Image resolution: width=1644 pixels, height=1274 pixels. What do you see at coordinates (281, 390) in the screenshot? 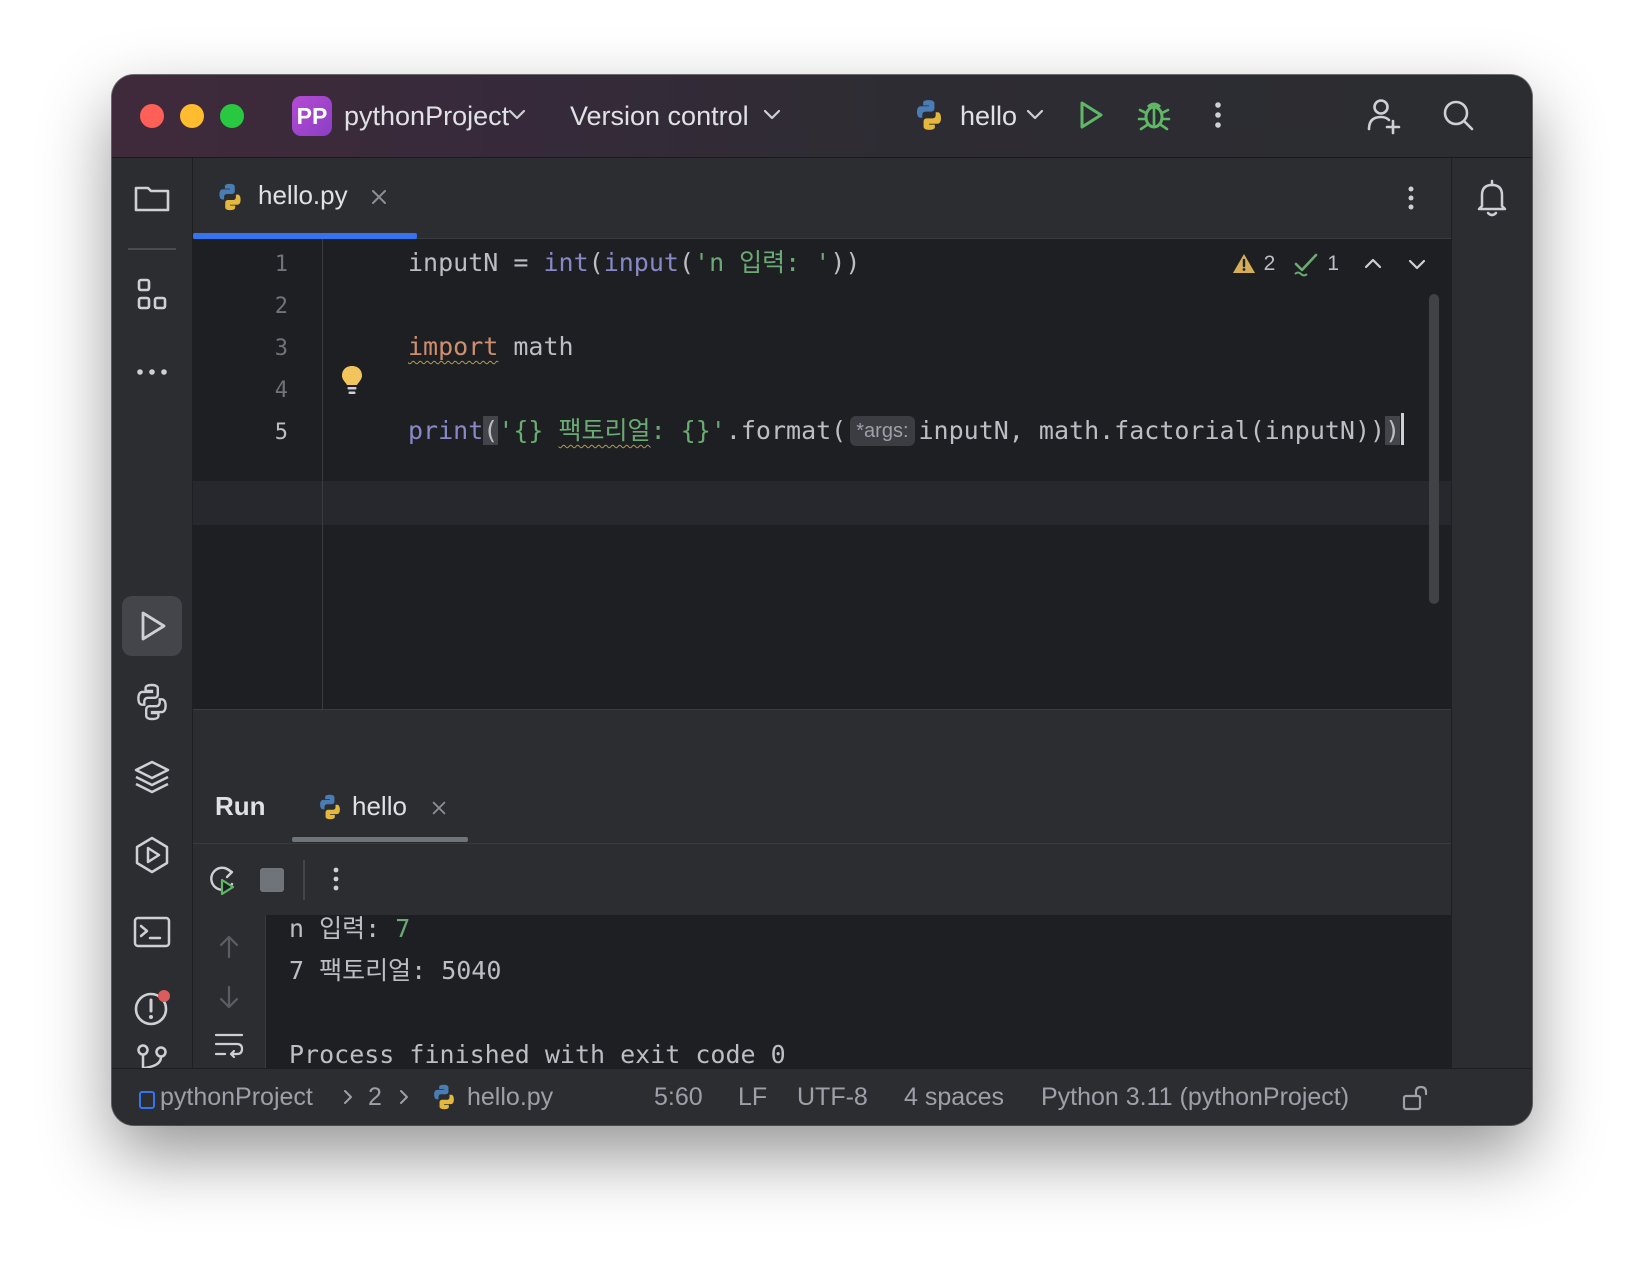
I see `line-number: 4` at bounding box center [281, 390].